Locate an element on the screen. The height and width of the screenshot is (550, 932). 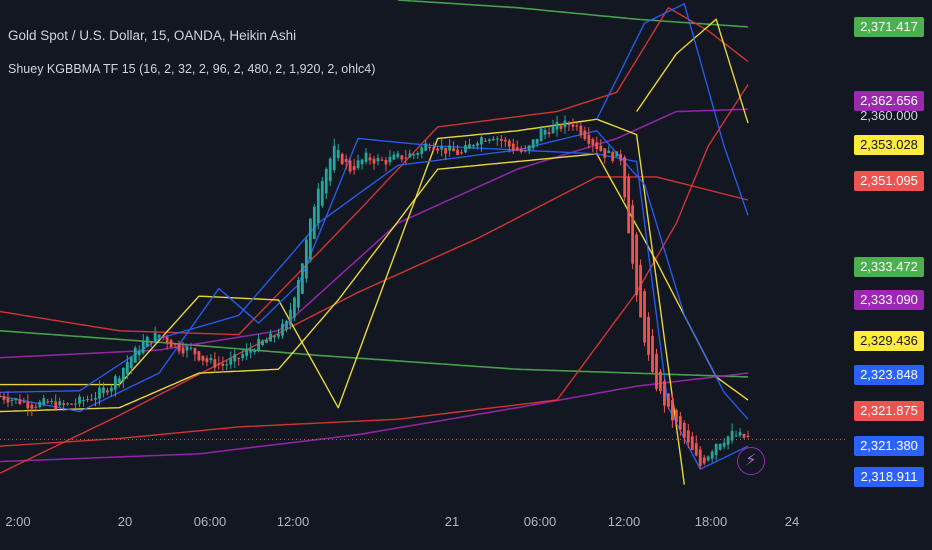
time-axis-label: 06:00 is located at coordinates (540, 521).